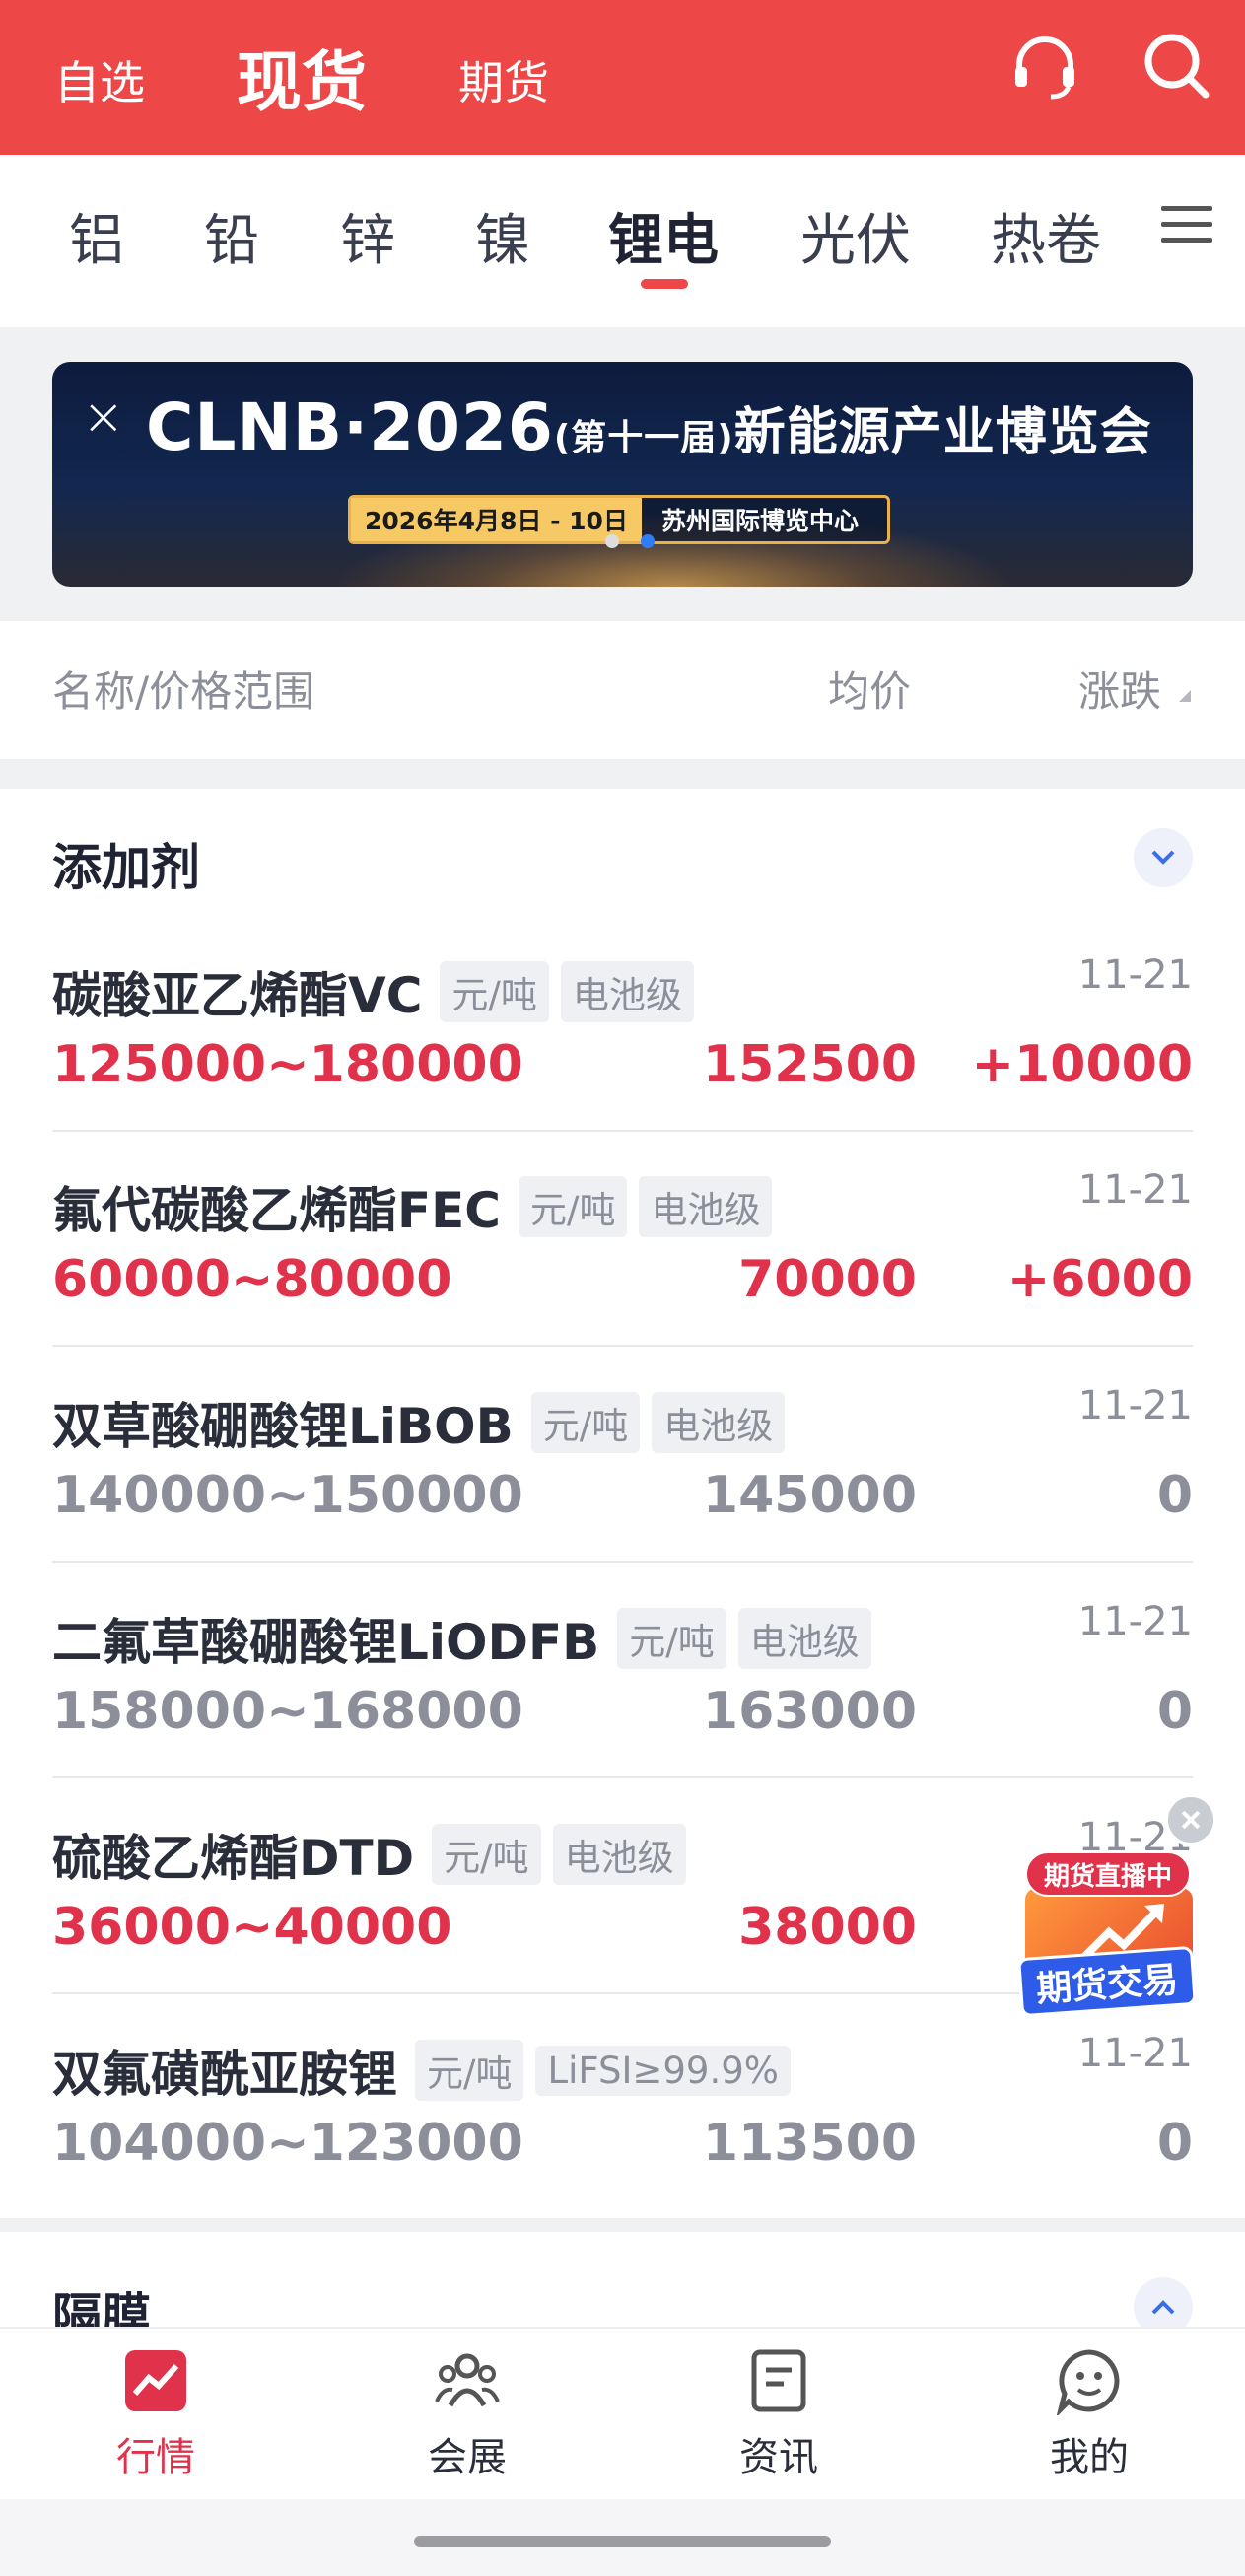  I want to click on avg-price: 145000, so click(809, 1496).